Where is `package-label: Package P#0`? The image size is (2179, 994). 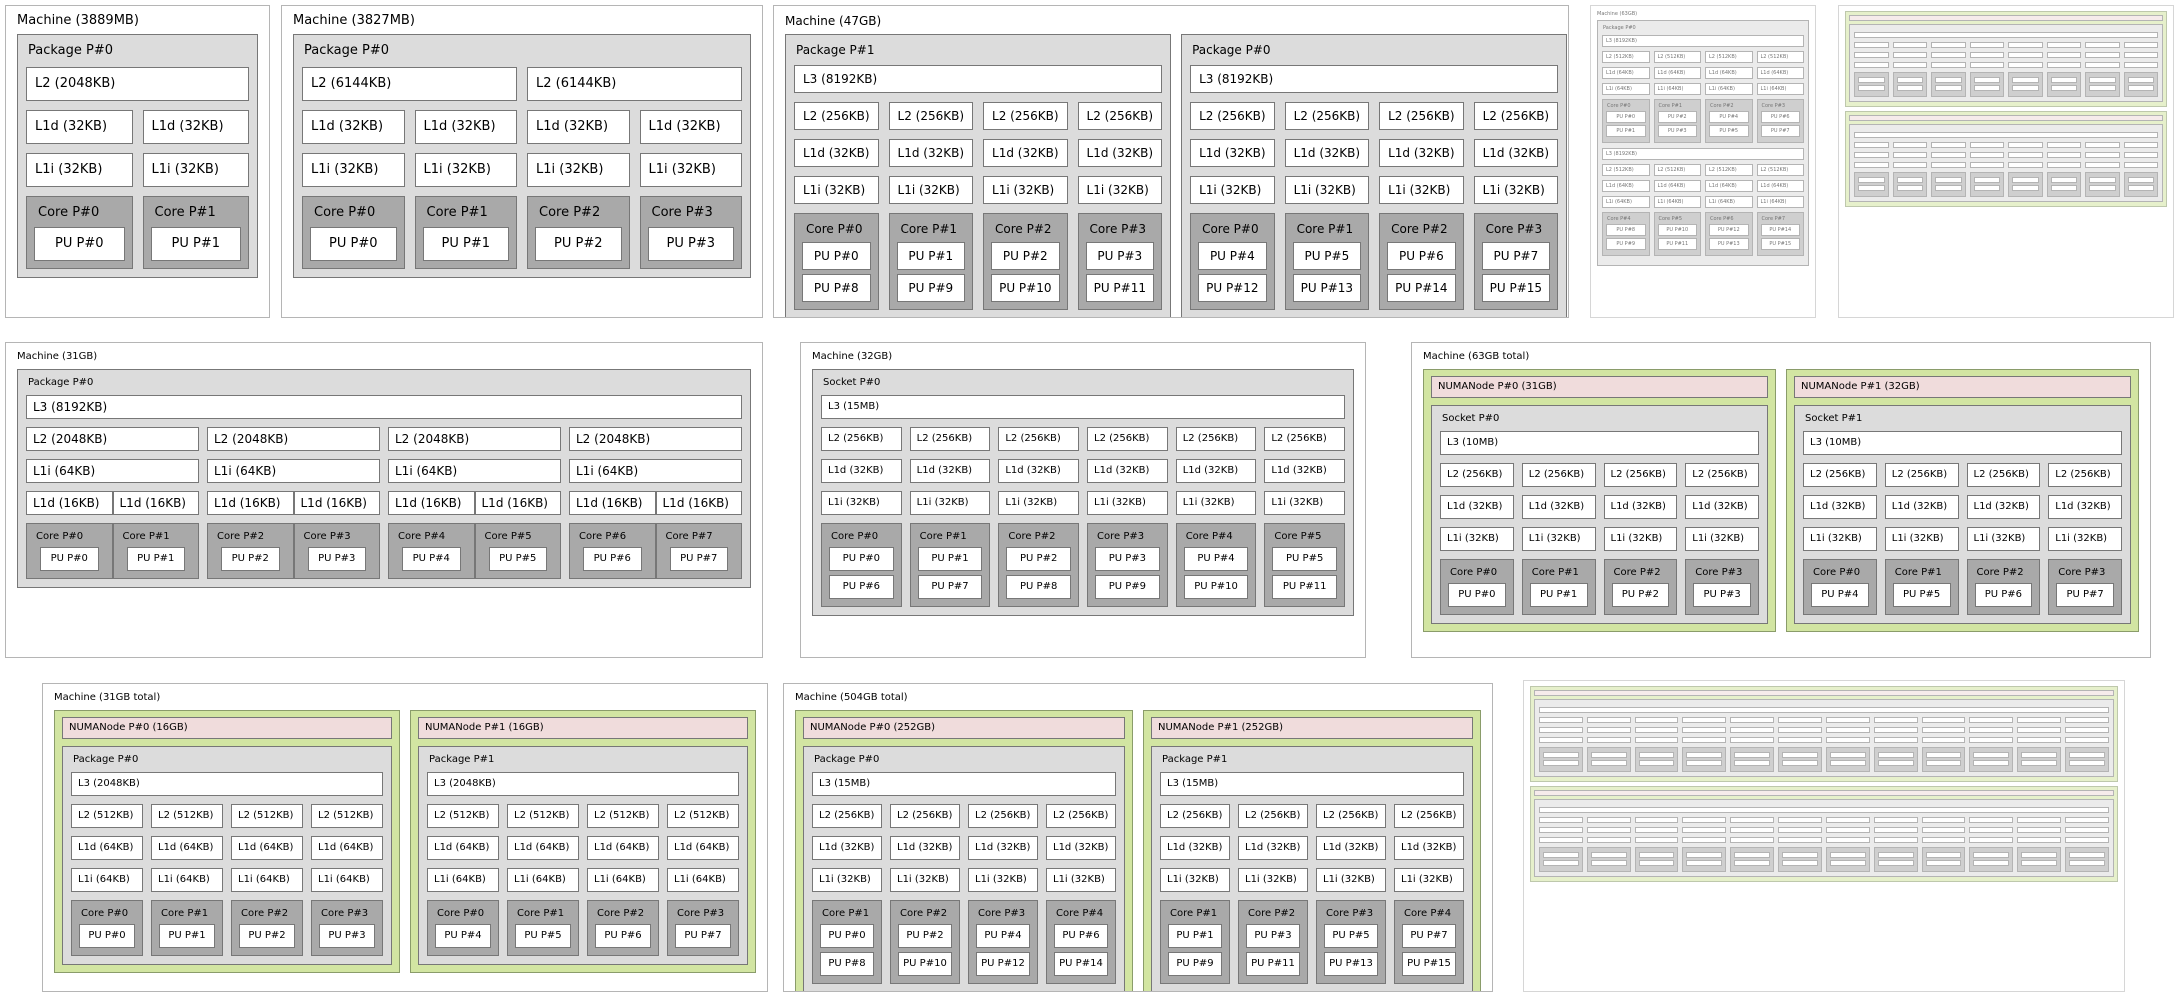
package-label: Package P#0 is located at coordinates (347, 50).